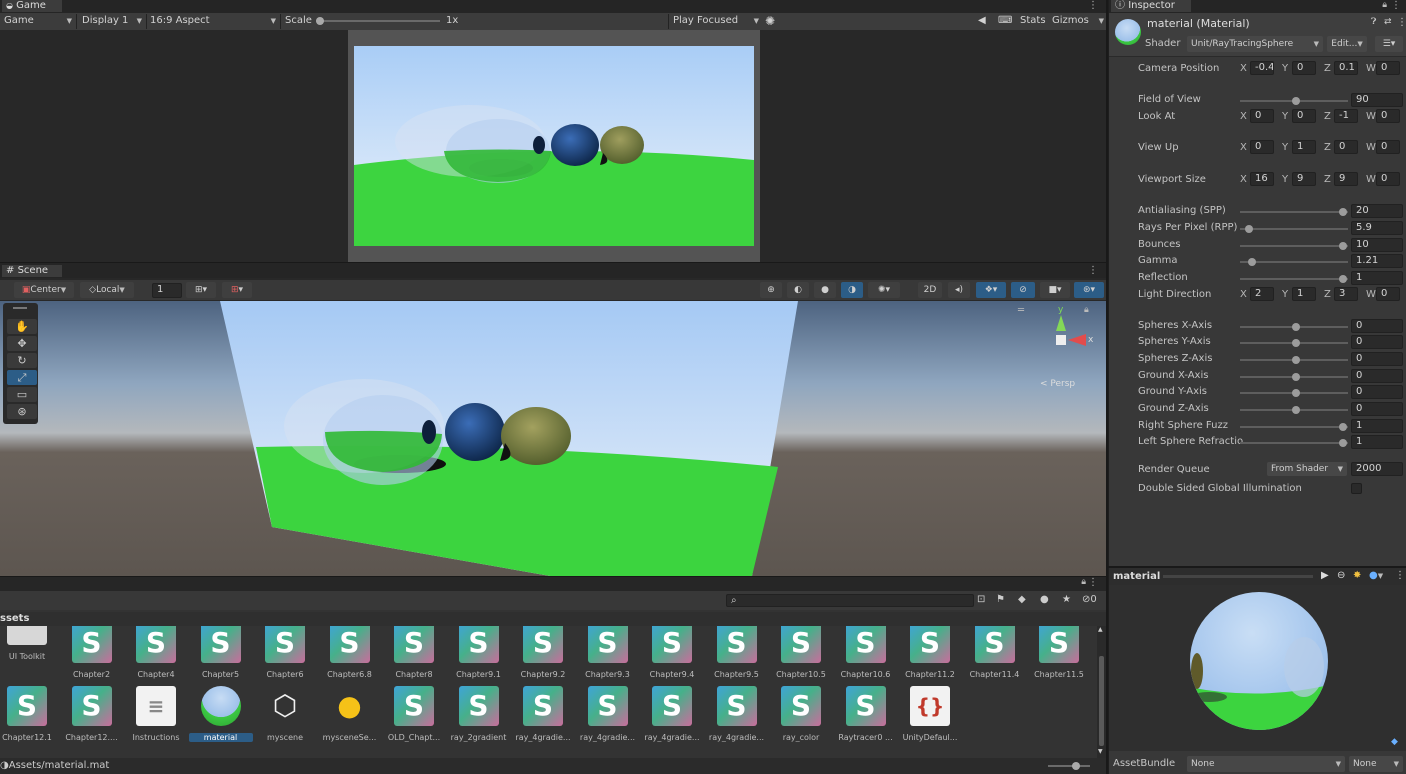  Describe the element at coordinates (1059, 347) in the screenshot. I see `scene-gizmo: ═ 🔒︎ y x < Persp` at that location.